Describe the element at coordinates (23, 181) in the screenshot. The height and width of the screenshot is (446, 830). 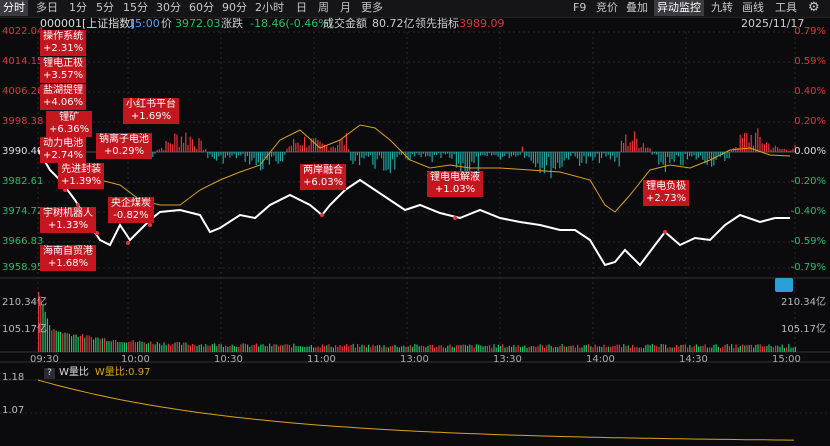
I see `y-left-label: 3982.61` at that location.